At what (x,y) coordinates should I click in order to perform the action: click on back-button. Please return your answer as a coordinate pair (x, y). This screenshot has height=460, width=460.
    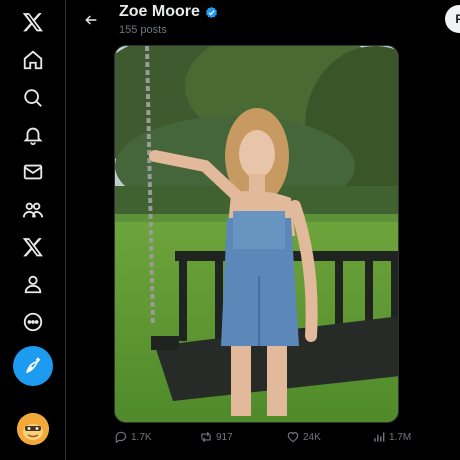
    Looking at the image, I should click on (91, 20).